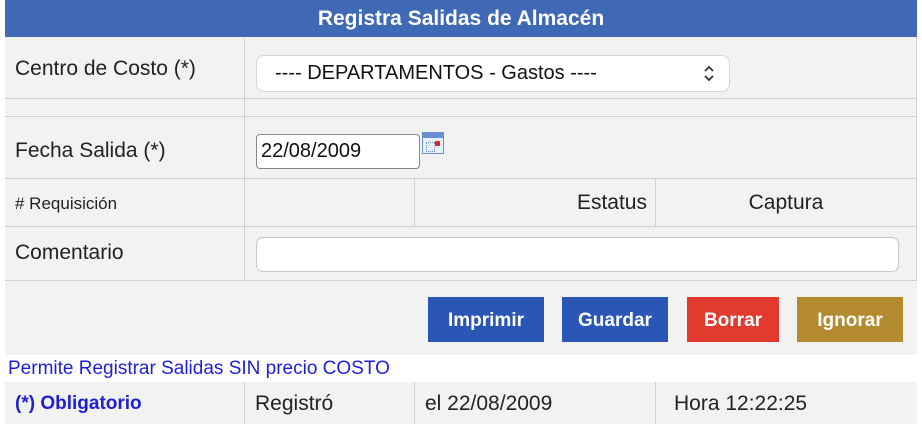 The height and width of the screenshot is (426, 922). What do you see at coordinates (125, 203) in the screenshot?
I see `requisicion-label-cell: # Requisición` at bounding box center [125, 203].